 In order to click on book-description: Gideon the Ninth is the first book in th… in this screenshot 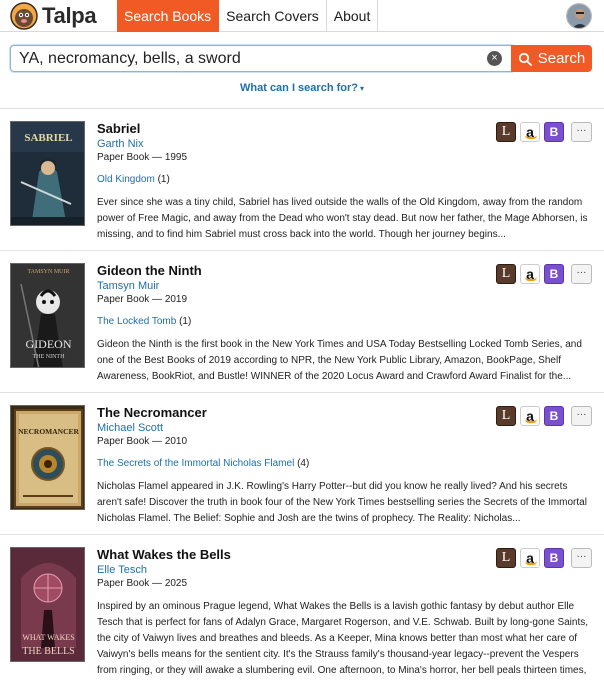, I will do `click(339, 360)`.